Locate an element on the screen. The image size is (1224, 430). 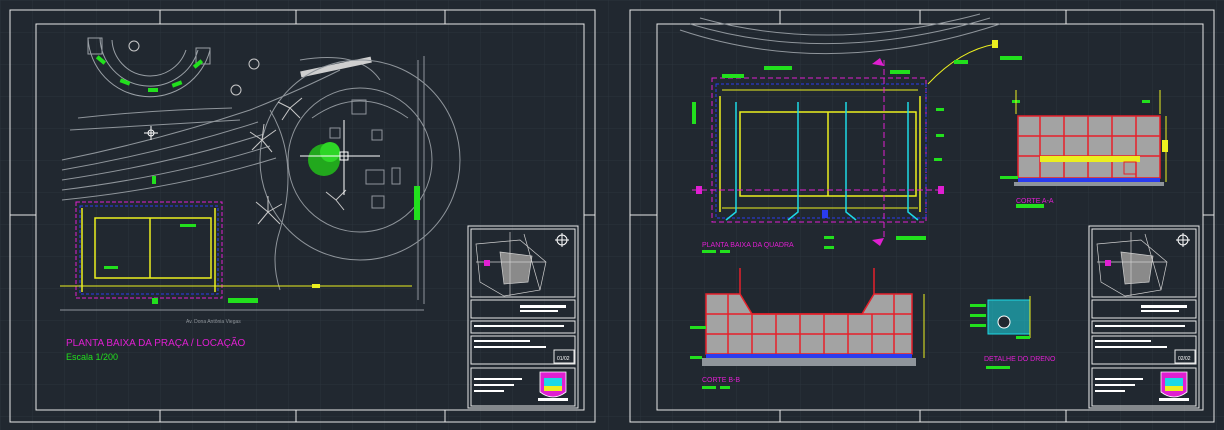
boundary-marker is located at coordinates (417, 203).